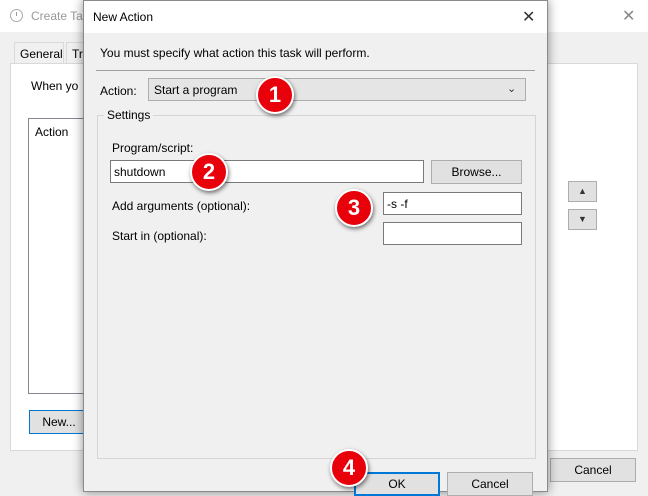 This screenshot has height=496, width=648. Describe the element at coordinates (181, 206) in the screenshot. I see `arguments-label: Add arguments (optional):` at that location.